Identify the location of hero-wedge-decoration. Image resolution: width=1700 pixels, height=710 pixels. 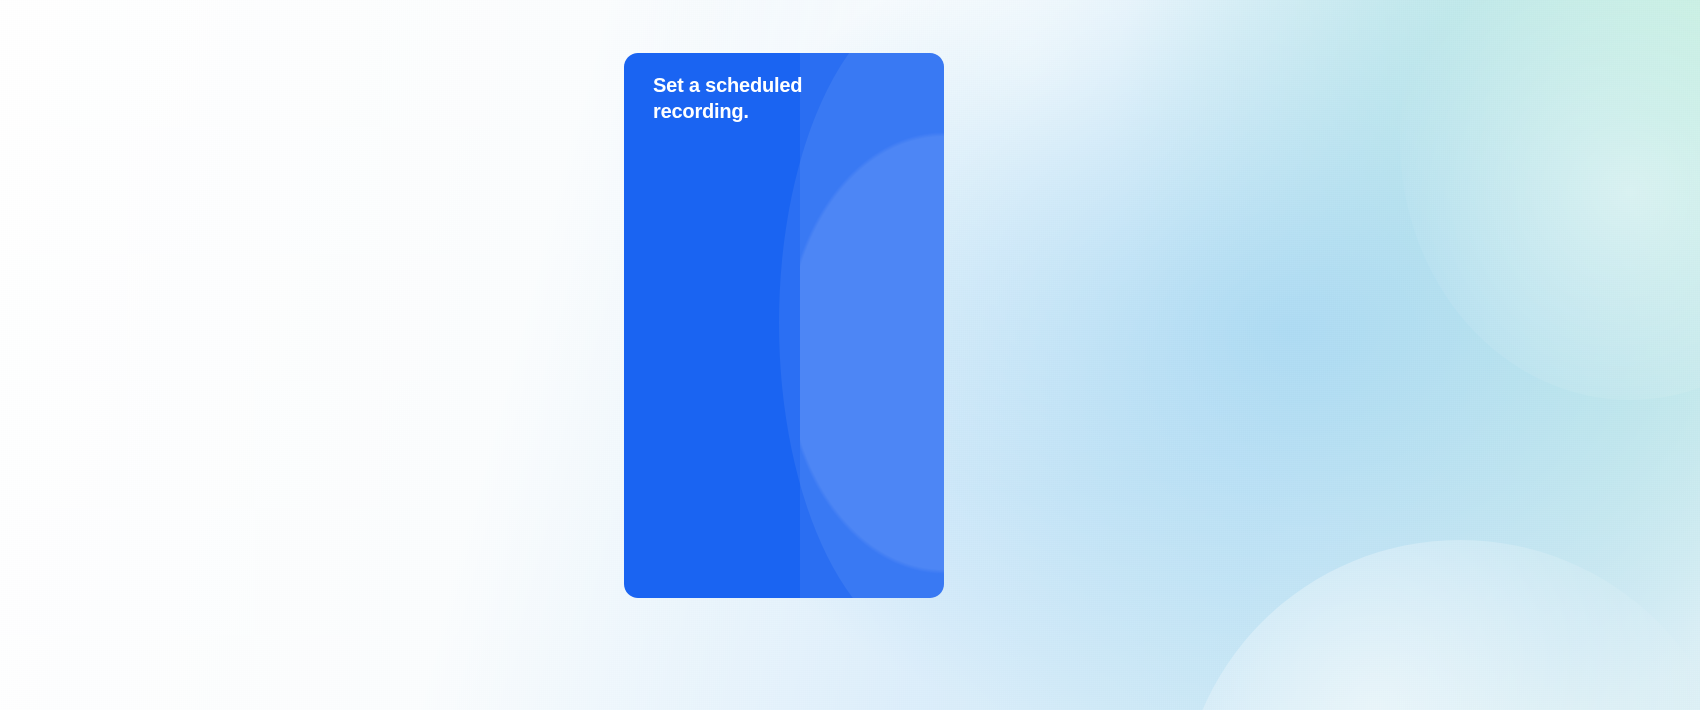
(784, 325).